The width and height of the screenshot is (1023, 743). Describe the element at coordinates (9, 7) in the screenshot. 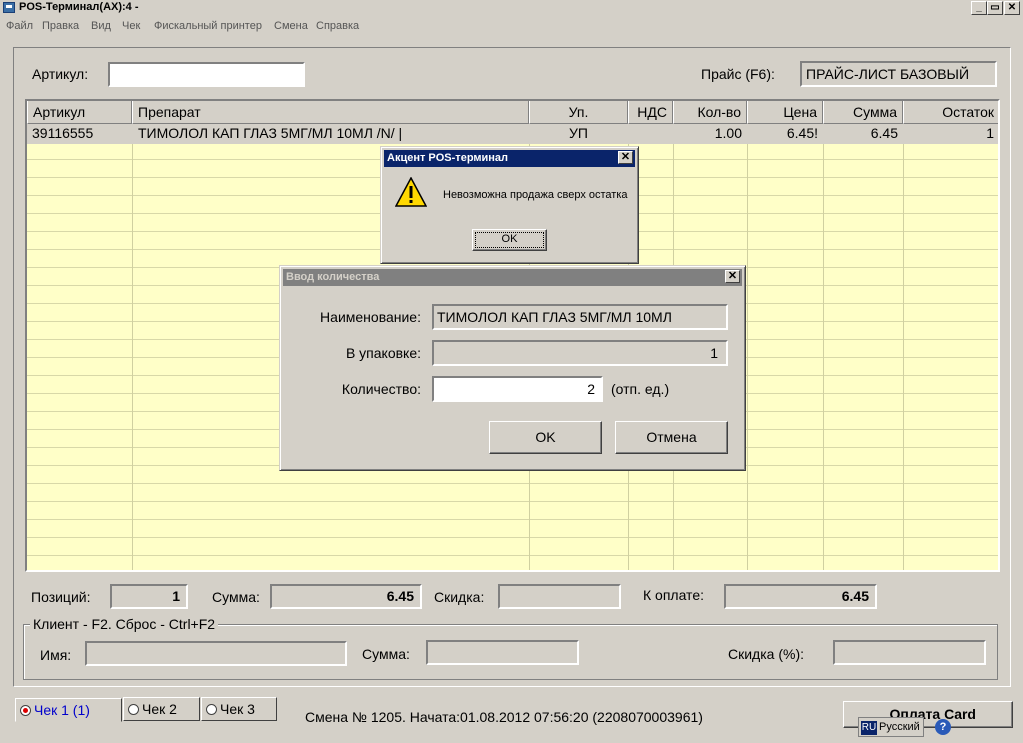

I see `app-icon` at that location.